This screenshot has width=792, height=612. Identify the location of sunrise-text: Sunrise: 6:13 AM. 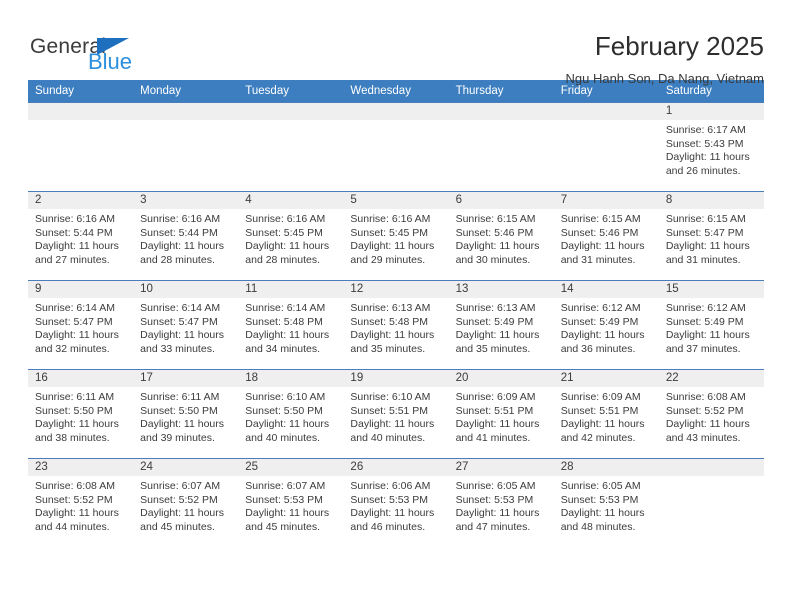
(495, 308).